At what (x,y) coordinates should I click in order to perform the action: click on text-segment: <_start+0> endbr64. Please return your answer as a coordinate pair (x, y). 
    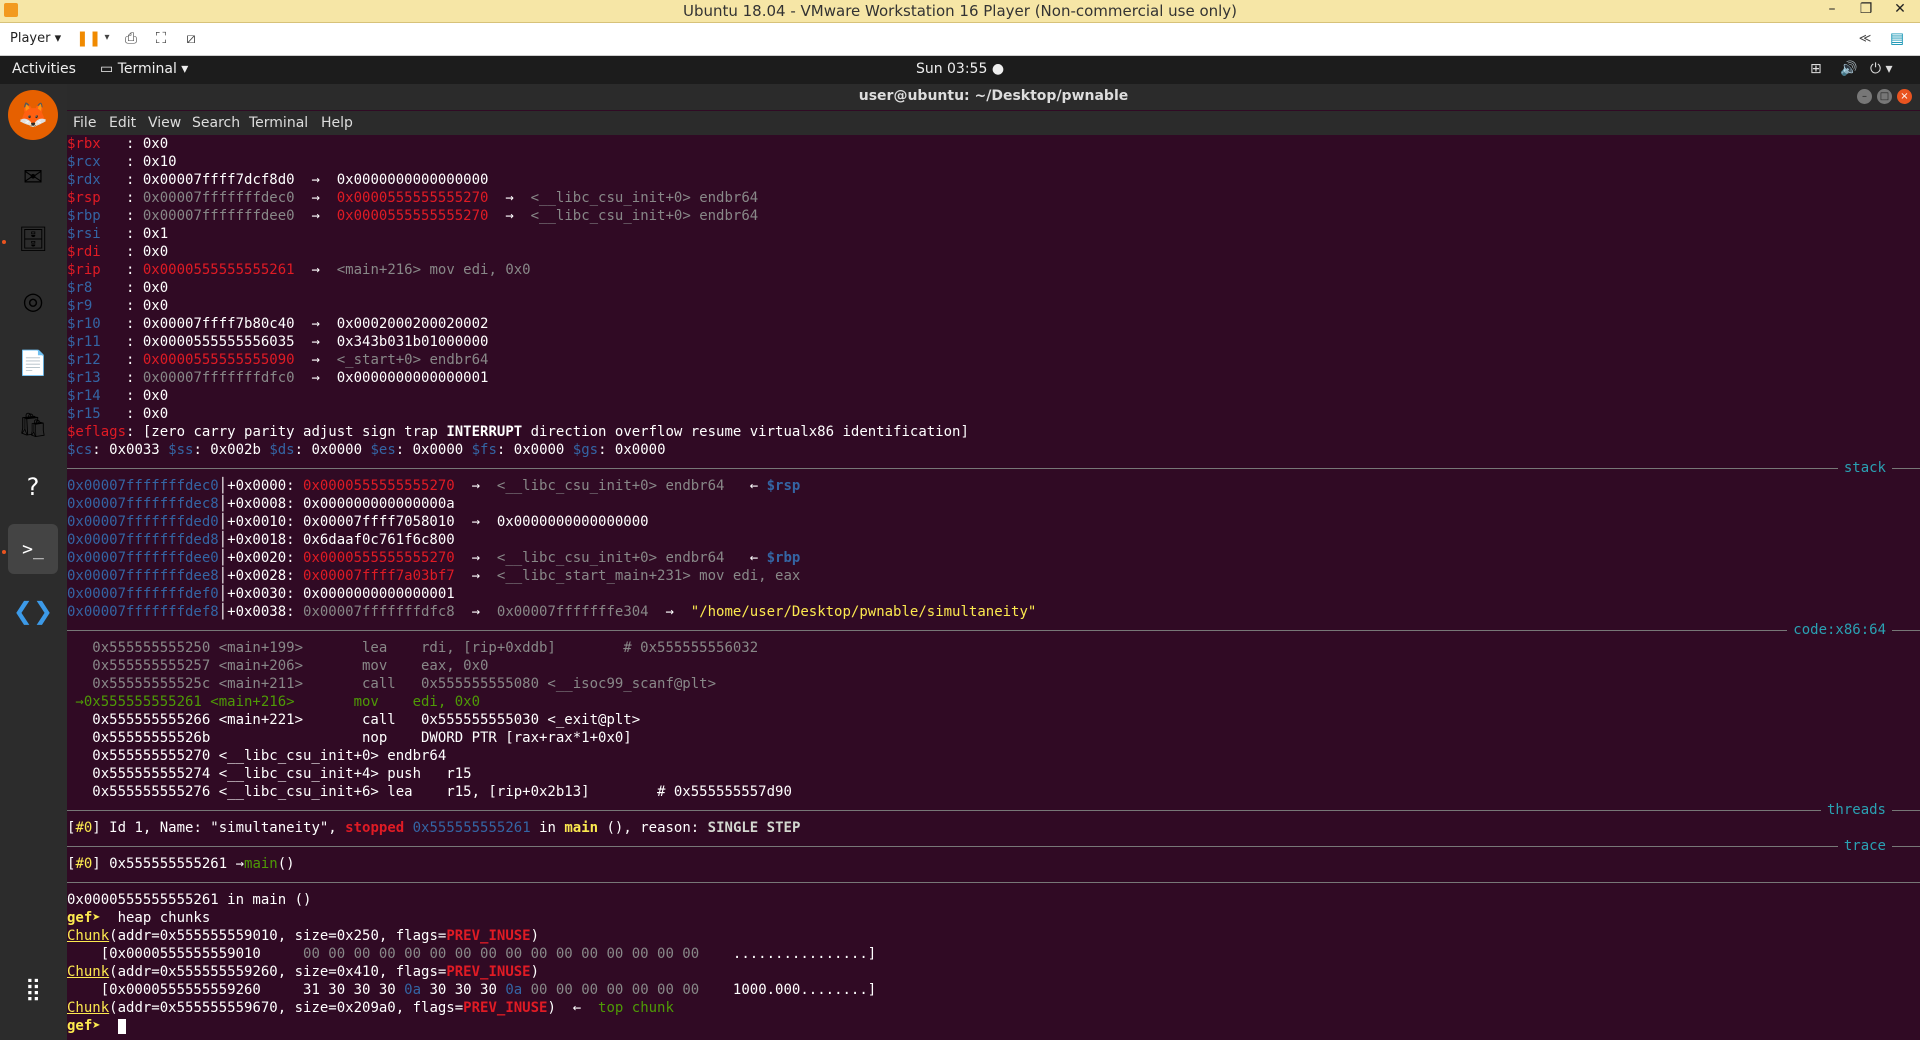
    Looking at the image, I should click on (412, 360).